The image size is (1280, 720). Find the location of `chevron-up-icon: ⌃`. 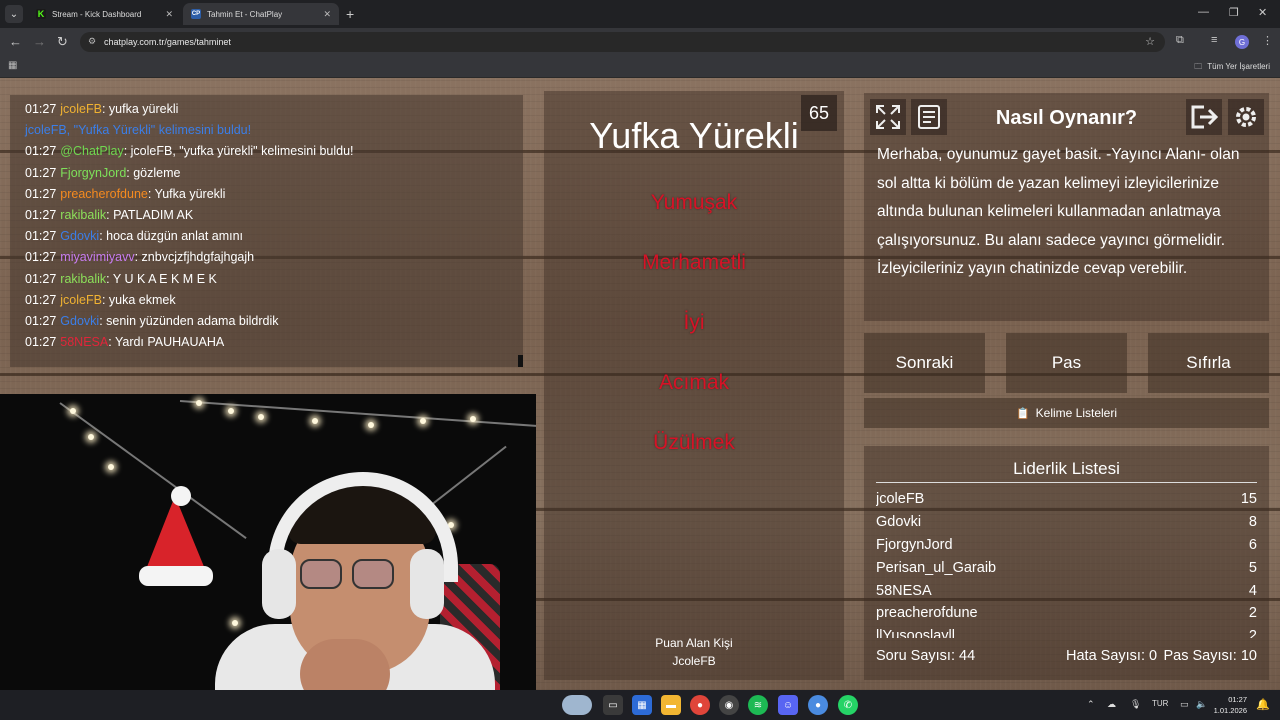

chevron-up-icon: ⌃ is located at coordinates (1091, 704).